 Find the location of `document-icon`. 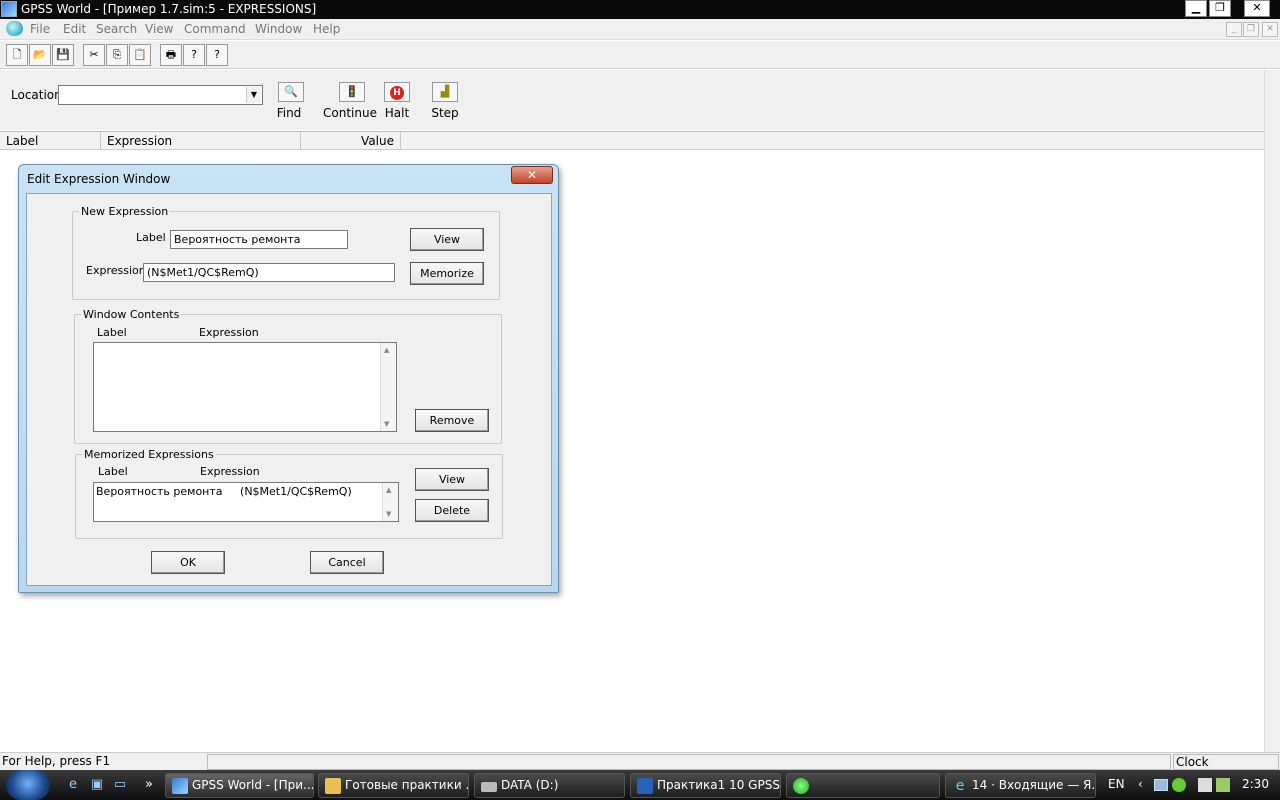

document-icon is located at coordinates (14, 28).